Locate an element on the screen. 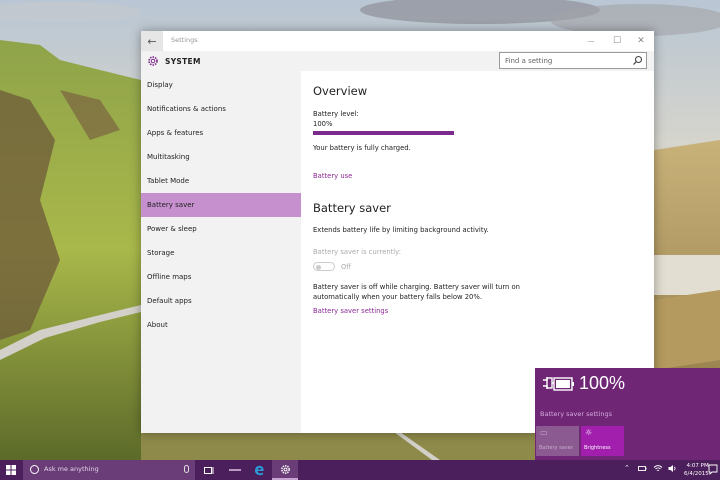  battery-saver-settings-link: Battery saver settings is located at coordinates (350, 311).